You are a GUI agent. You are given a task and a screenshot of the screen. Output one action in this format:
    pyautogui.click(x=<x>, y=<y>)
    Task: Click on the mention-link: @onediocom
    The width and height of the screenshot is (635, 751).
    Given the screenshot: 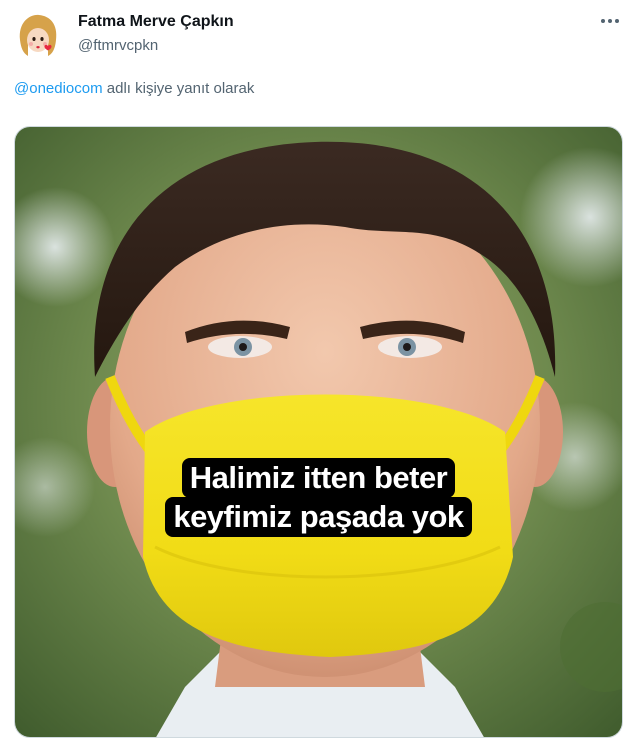 What is the action you would take?
    pyautogui.click(x=58, y=88)
    